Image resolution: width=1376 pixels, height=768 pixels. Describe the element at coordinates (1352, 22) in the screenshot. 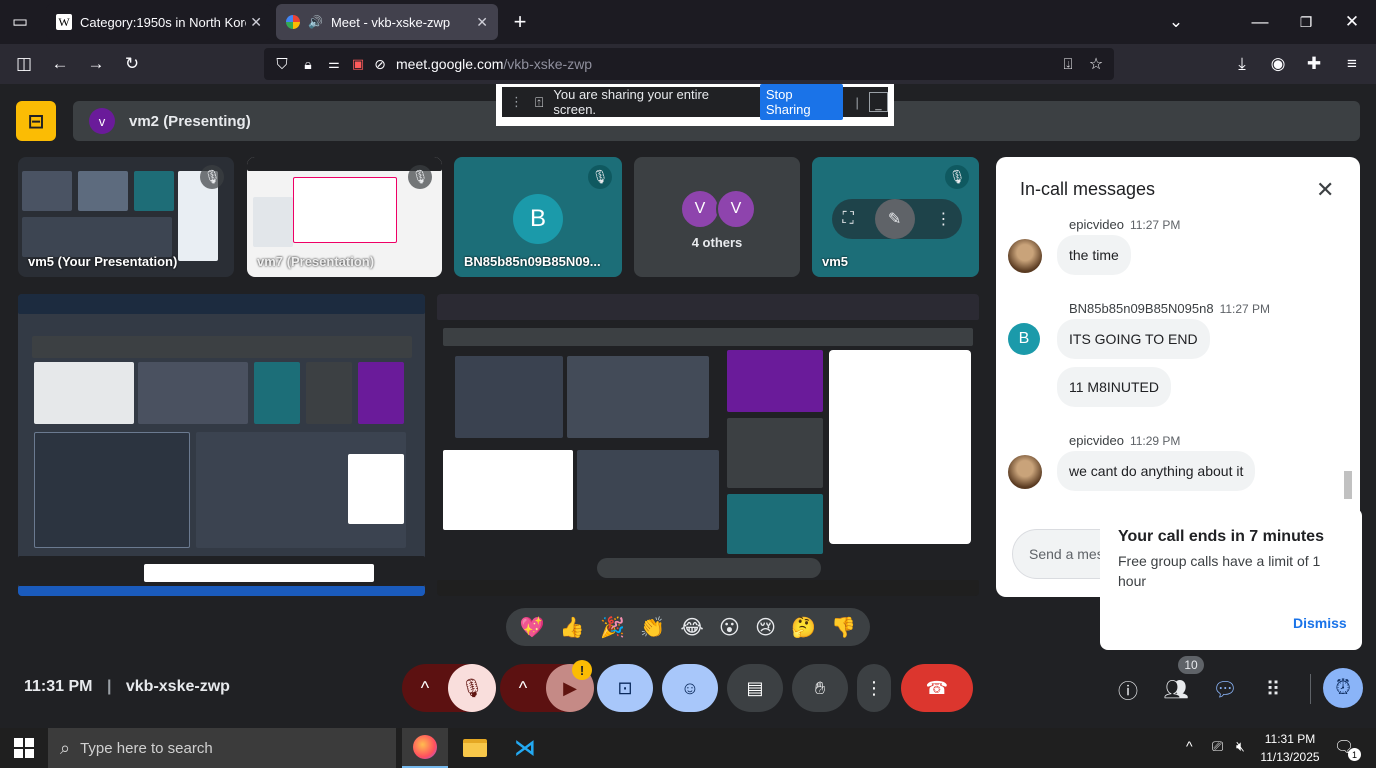

I see `window-close-icon: ✕` at that location.